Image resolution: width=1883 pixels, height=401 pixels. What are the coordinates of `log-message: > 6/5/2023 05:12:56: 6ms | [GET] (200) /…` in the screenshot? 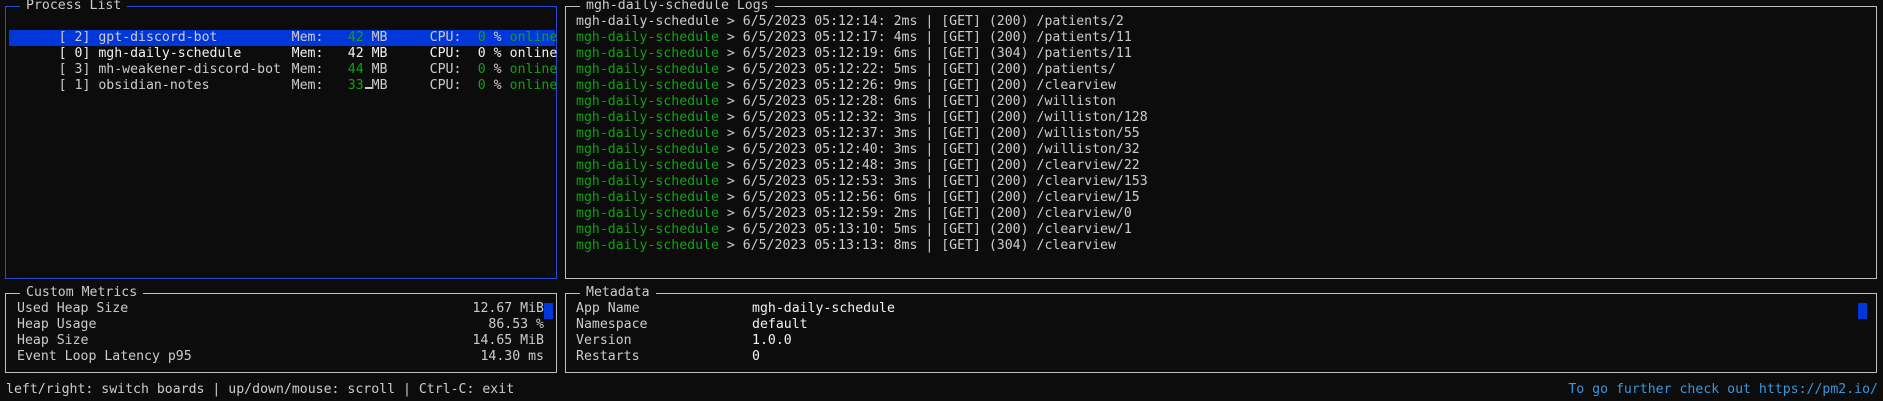 It's located at (929, 197).